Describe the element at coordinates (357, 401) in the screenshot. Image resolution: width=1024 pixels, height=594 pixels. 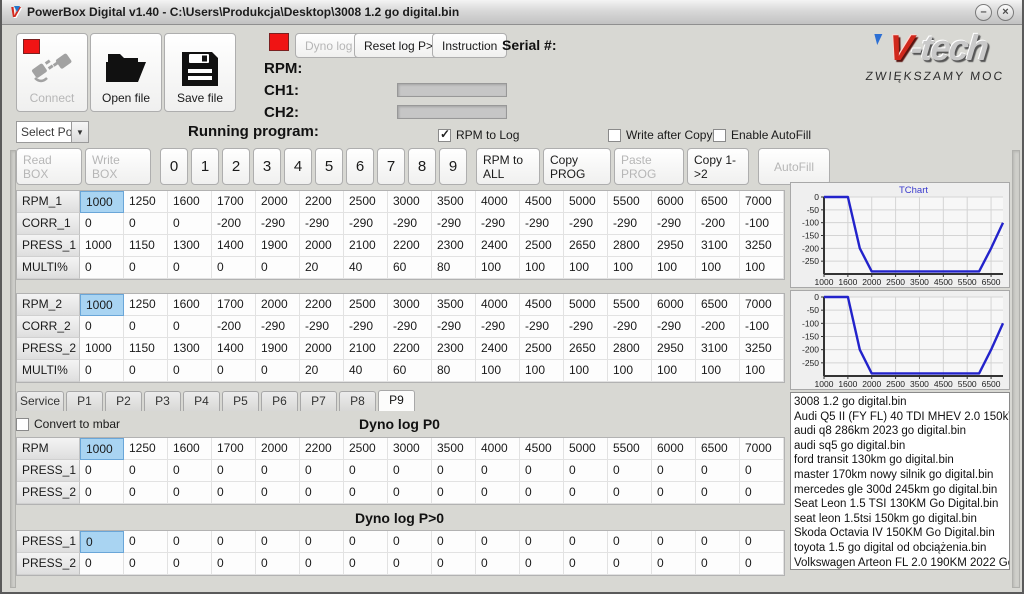
I see `tab-p8: P8` at that location.